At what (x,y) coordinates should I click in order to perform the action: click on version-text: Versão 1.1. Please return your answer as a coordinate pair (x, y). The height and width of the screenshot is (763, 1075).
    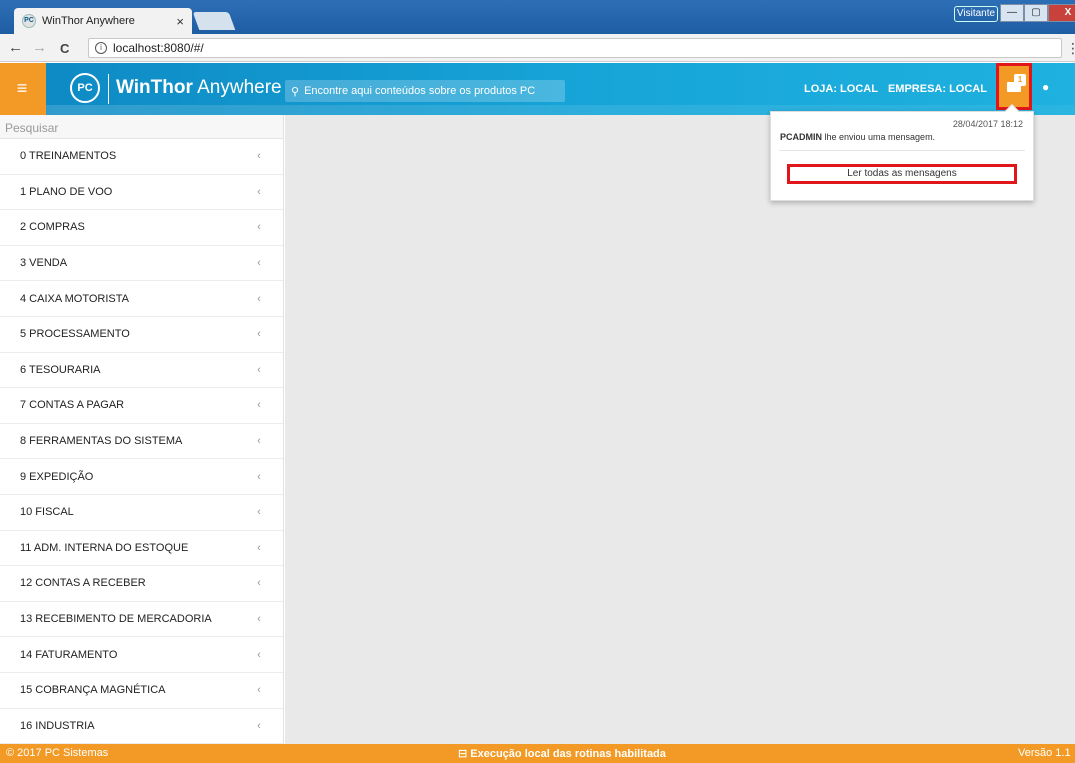
    Looking at the image, I should click on (1044, 753).